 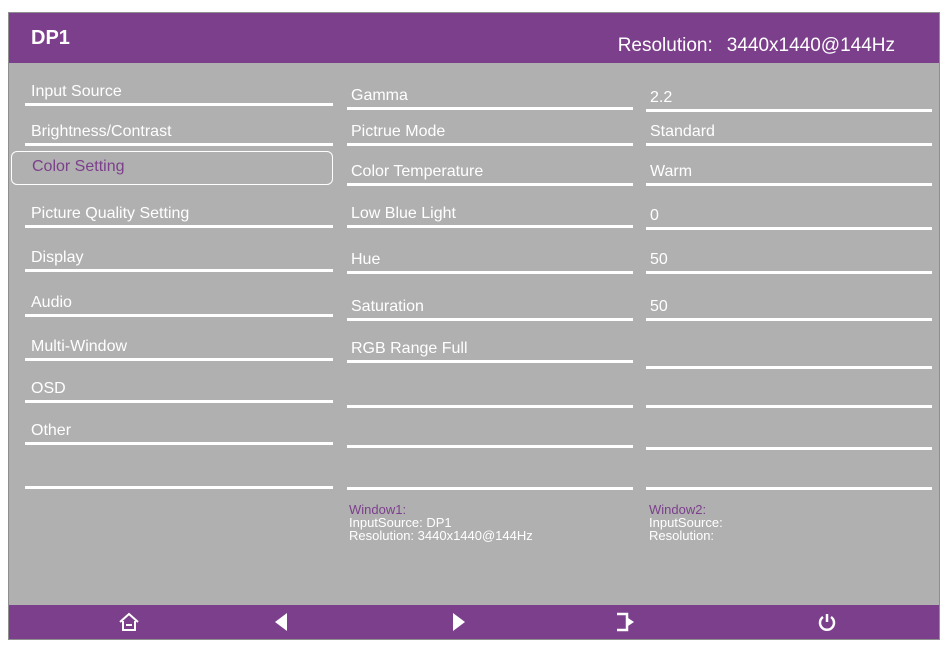 What do you see at coordinates (490, 215) in the screenshot?
I see `setting-low-blue-light: Low Blue Light` at bounding box center [490, 215].